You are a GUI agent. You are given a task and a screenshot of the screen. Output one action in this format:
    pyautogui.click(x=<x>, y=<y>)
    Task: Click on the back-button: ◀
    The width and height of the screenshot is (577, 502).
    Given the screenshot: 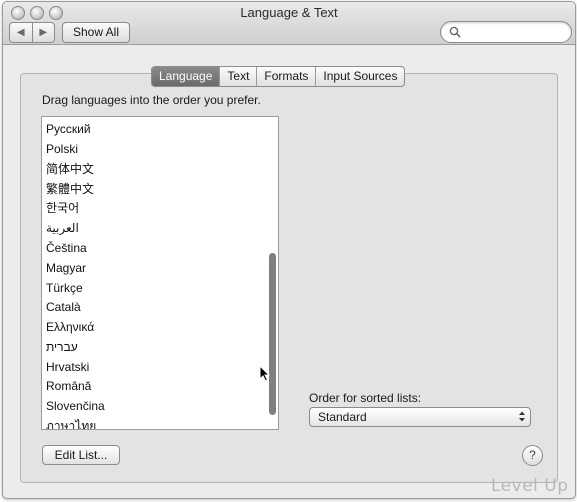 What is the action you would take?
    pyautogui.click(x=21, y=32)
    